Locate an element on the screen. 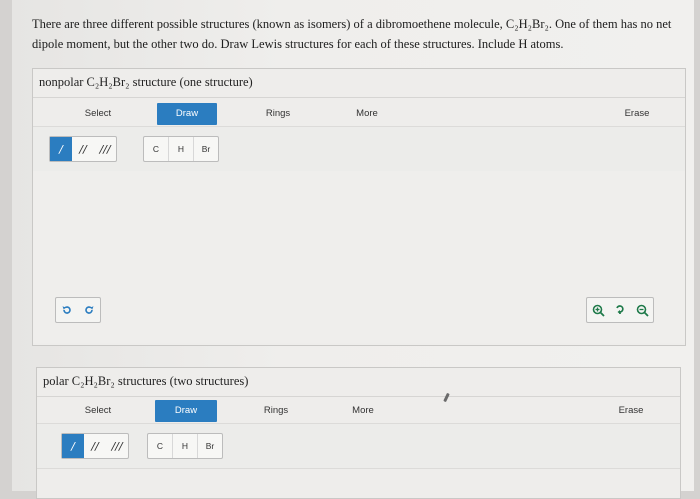 The image size is (700, 499). redo-icon is located at coordinates (89, 310).